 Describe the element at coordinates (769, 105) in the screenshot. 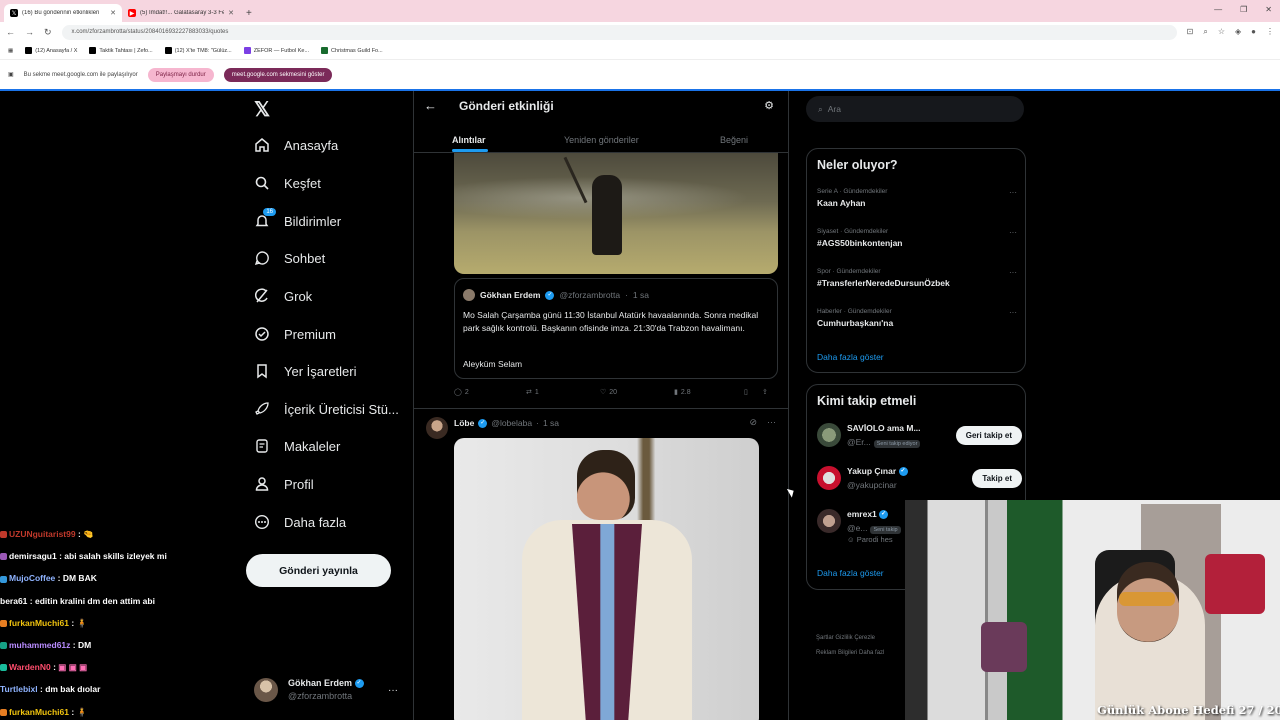

I see `filter-icon: ⚙` at that location.